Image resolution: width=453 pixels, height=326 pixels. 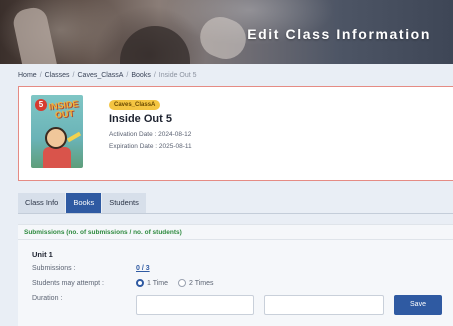 What do you see at coordinates (27, 75) in the screenshot?
I see `breadcrumb-home: Home` at bounding box center [27, 75].